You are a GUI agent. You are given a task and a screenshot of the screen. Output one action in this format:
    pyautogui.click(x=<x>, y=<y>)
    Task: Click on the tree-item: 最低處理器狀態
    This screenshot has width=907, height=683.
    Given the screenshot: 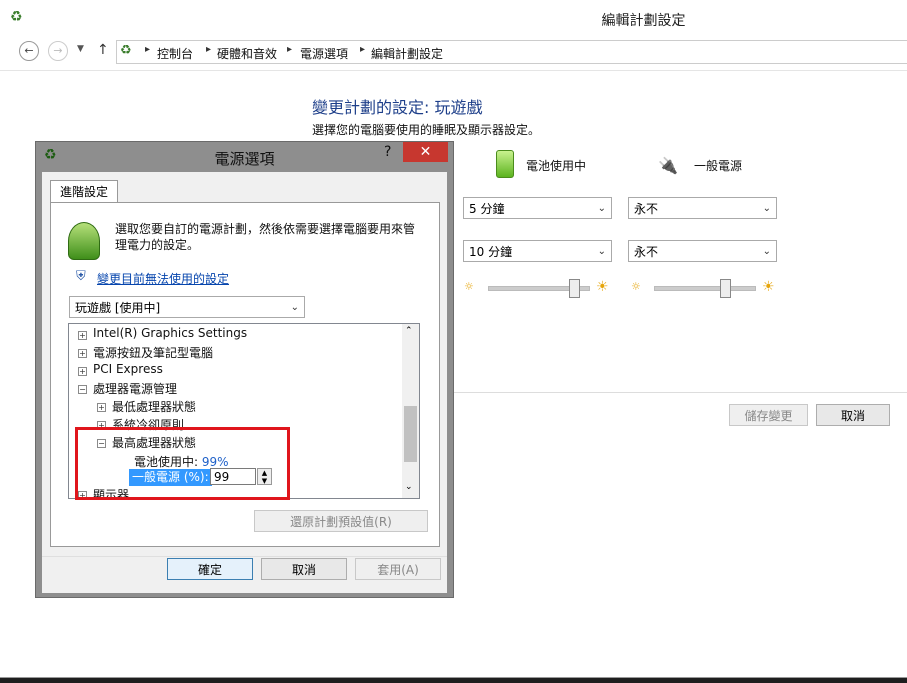 What is the action you would take?
    pyautogui.click(x=154, y=406)
    